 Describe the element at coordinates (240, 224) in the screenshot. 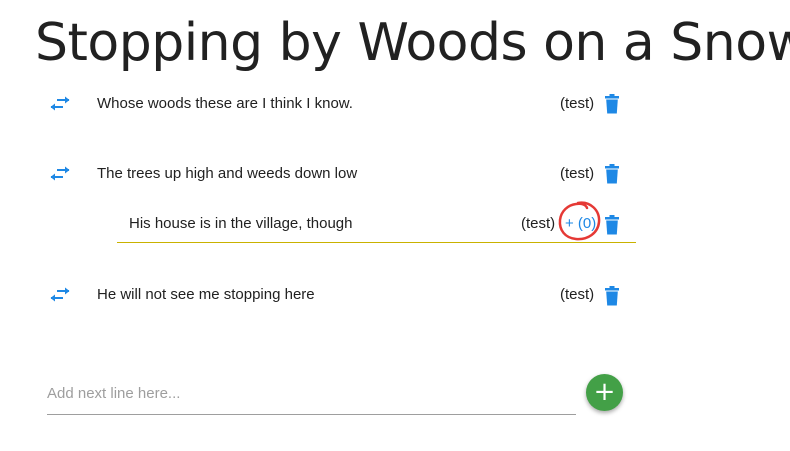

I see `alternative-line-text: His house is in the village, though` at that location.